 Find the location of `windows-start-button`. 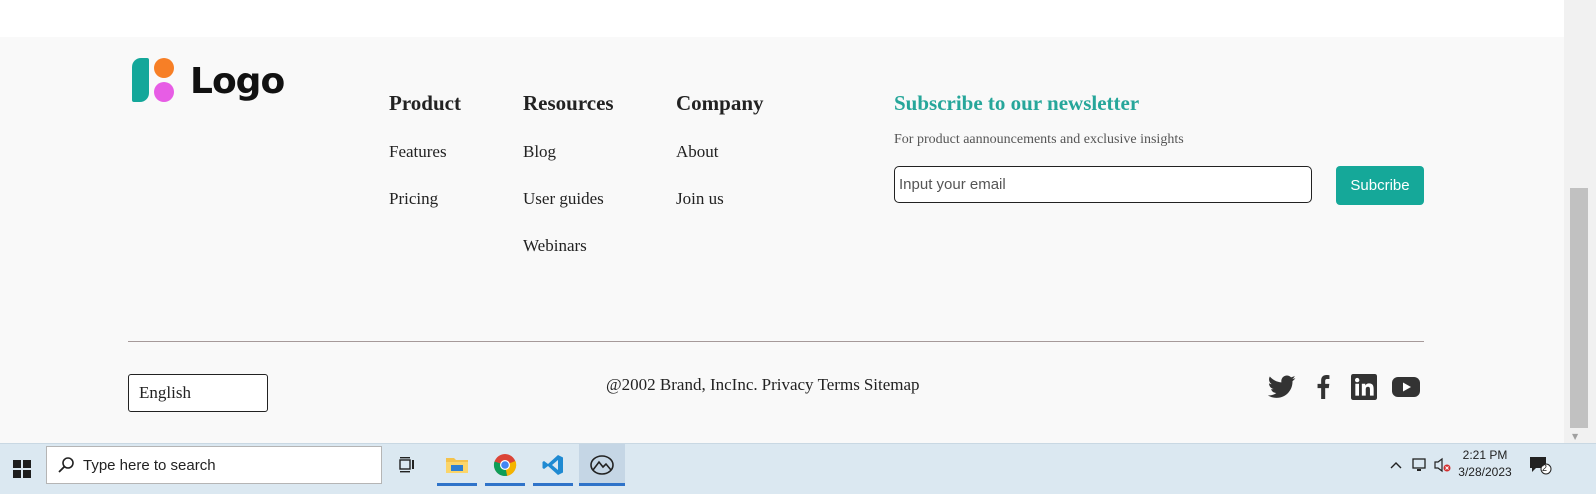

windows-start-button is located at coordinates (22, 469).